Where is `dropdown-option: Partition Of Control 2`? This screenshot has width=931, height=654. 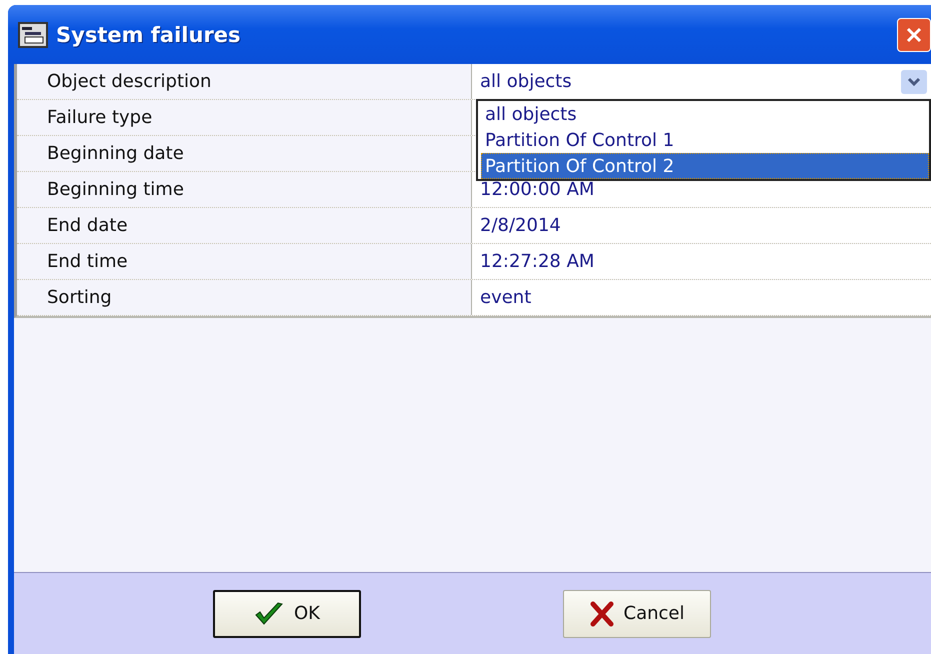
dropdown-option: Partition Of Control 2 is located at coordinates (705, 166).